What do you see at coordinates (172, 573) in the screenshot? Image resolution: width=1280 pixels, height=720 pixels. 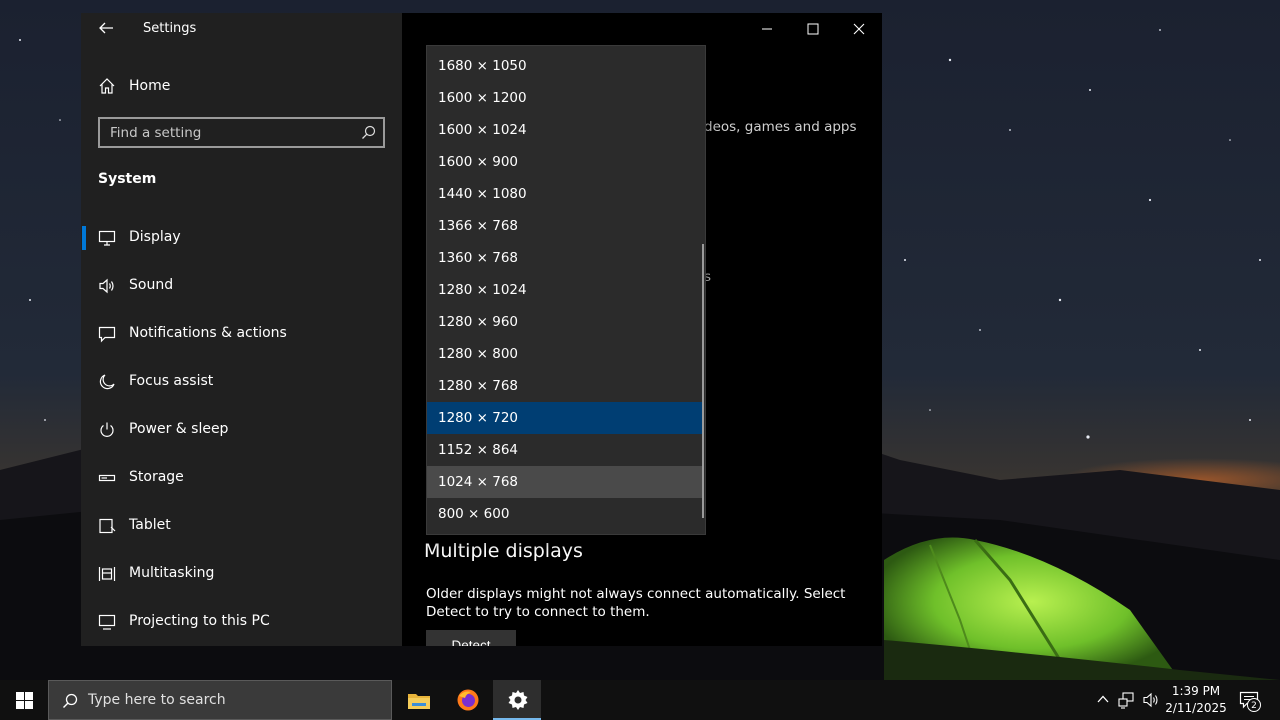 I see `sidebar-item-label: Multitasking` at bounding box center [172, 573].